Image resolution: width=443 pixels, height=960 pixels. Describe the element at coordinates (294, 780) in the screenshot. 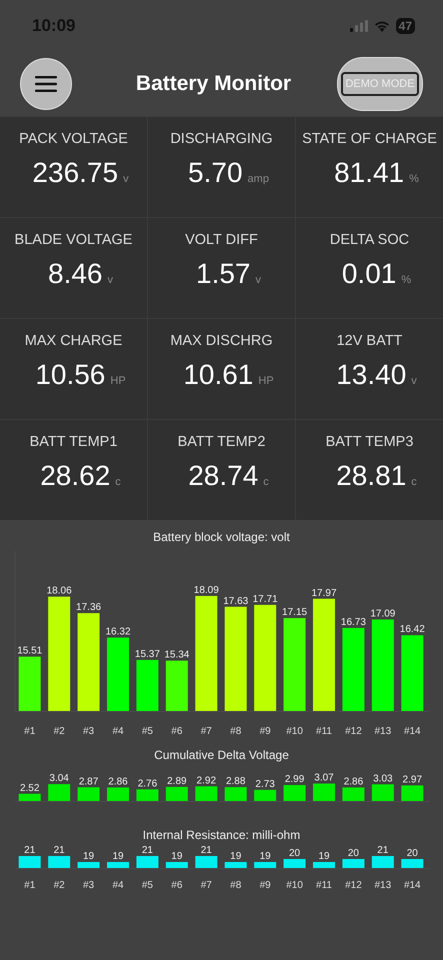

I see `bar-value-label: 2.99` at that location.